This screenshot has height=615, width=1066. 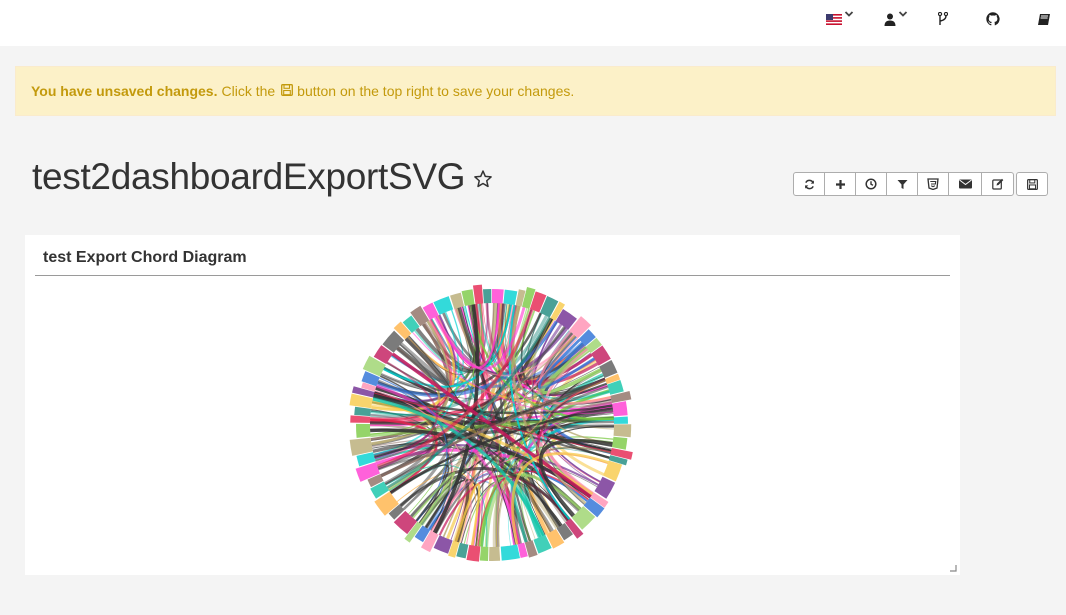 I want to click on refresh-interval-button, so click(x=871, y=184).